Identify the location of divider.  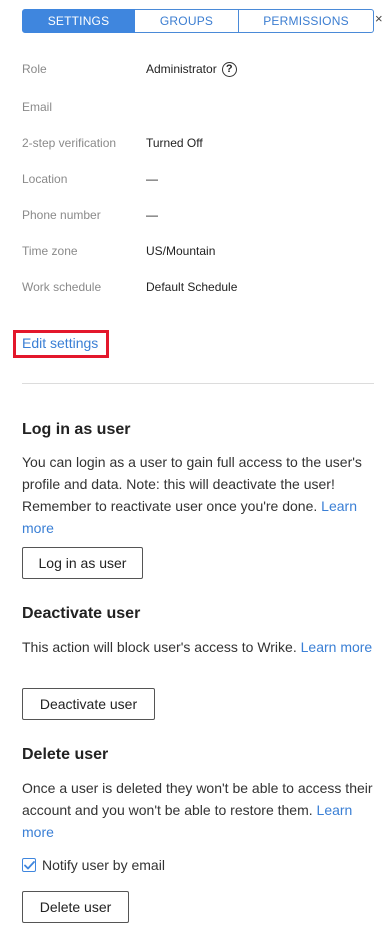
(198, 383).